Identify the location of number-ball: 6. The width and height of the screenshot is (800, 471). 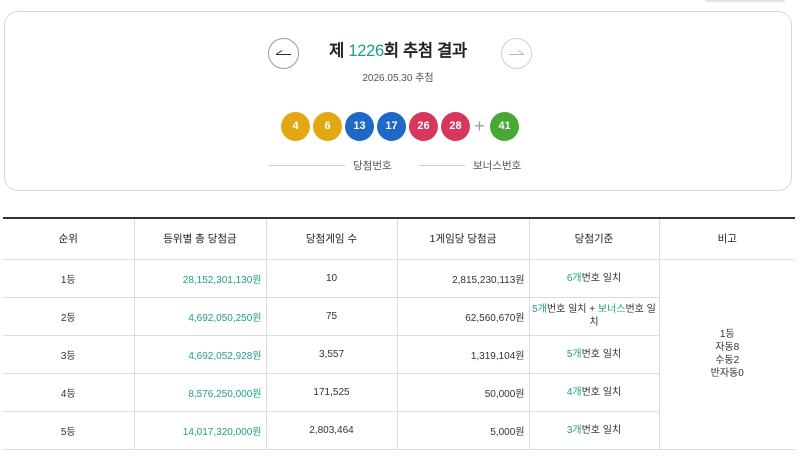
(327, 126).